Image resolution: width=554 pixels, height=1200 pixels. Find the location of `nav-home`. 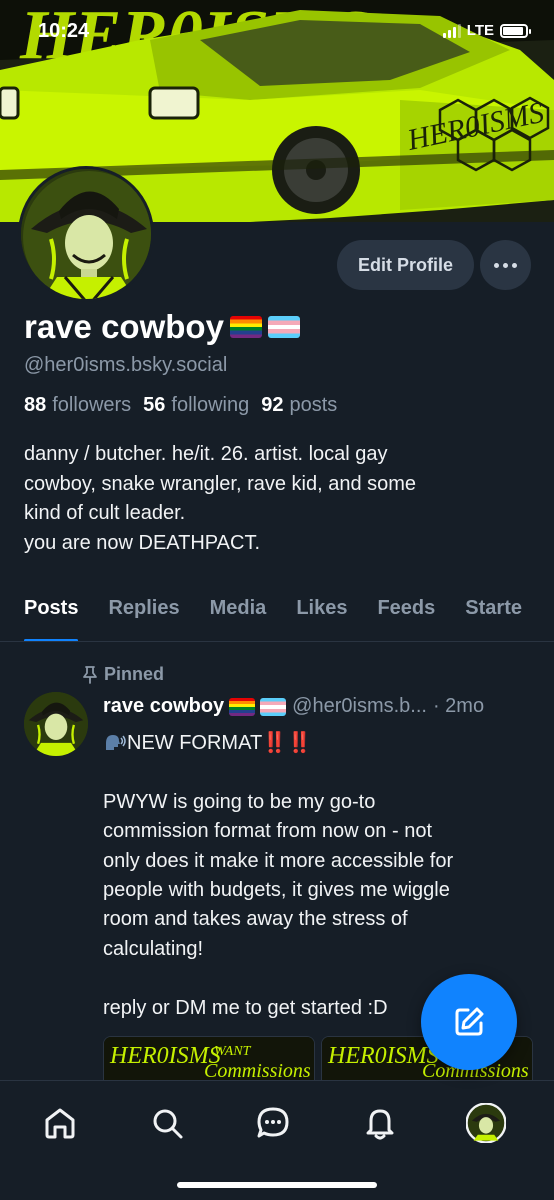

nav-home is located at coordinates (60, 1123).